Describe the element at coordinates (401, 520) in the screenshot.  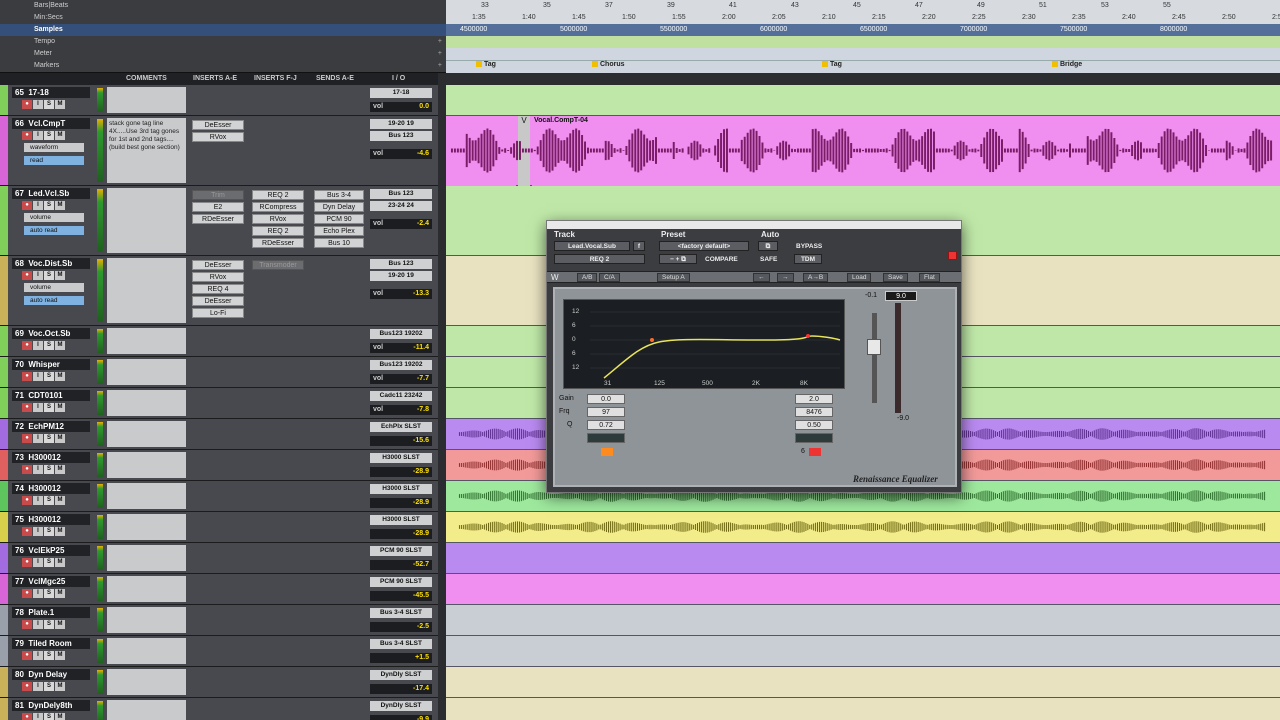
I see `input-selector: H3000 SLST` at that location.